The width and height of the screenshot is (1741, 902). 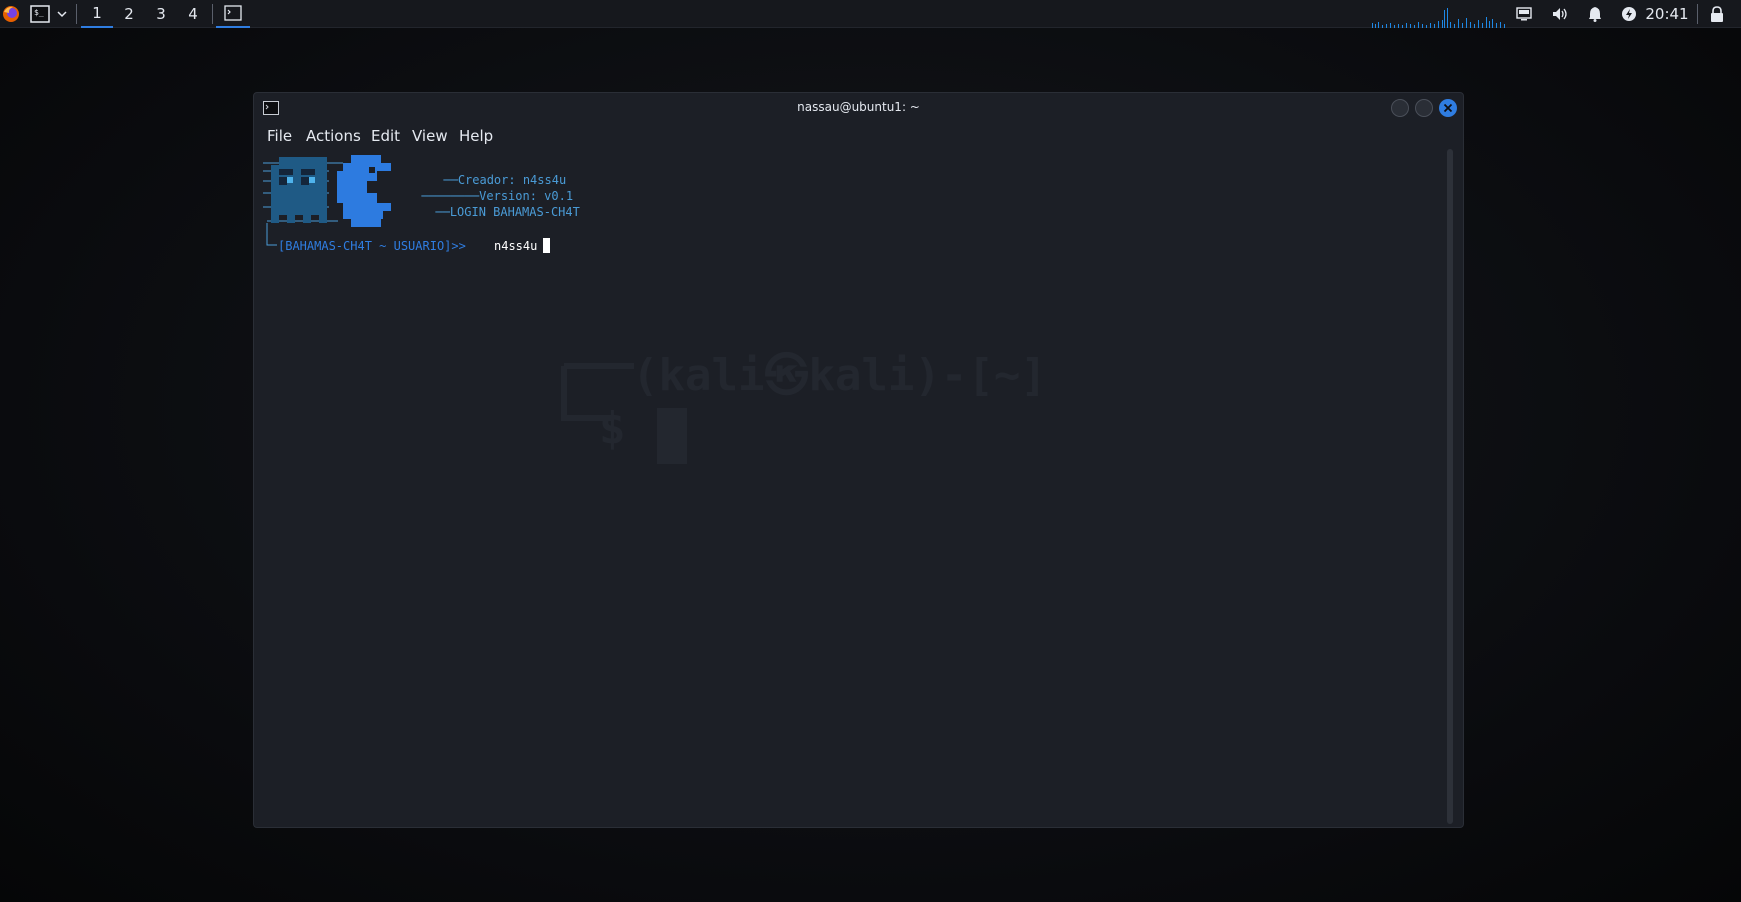 I want to click on window-titlebar: nassau@ubuntu1: ~, so click(x=858, y=108).